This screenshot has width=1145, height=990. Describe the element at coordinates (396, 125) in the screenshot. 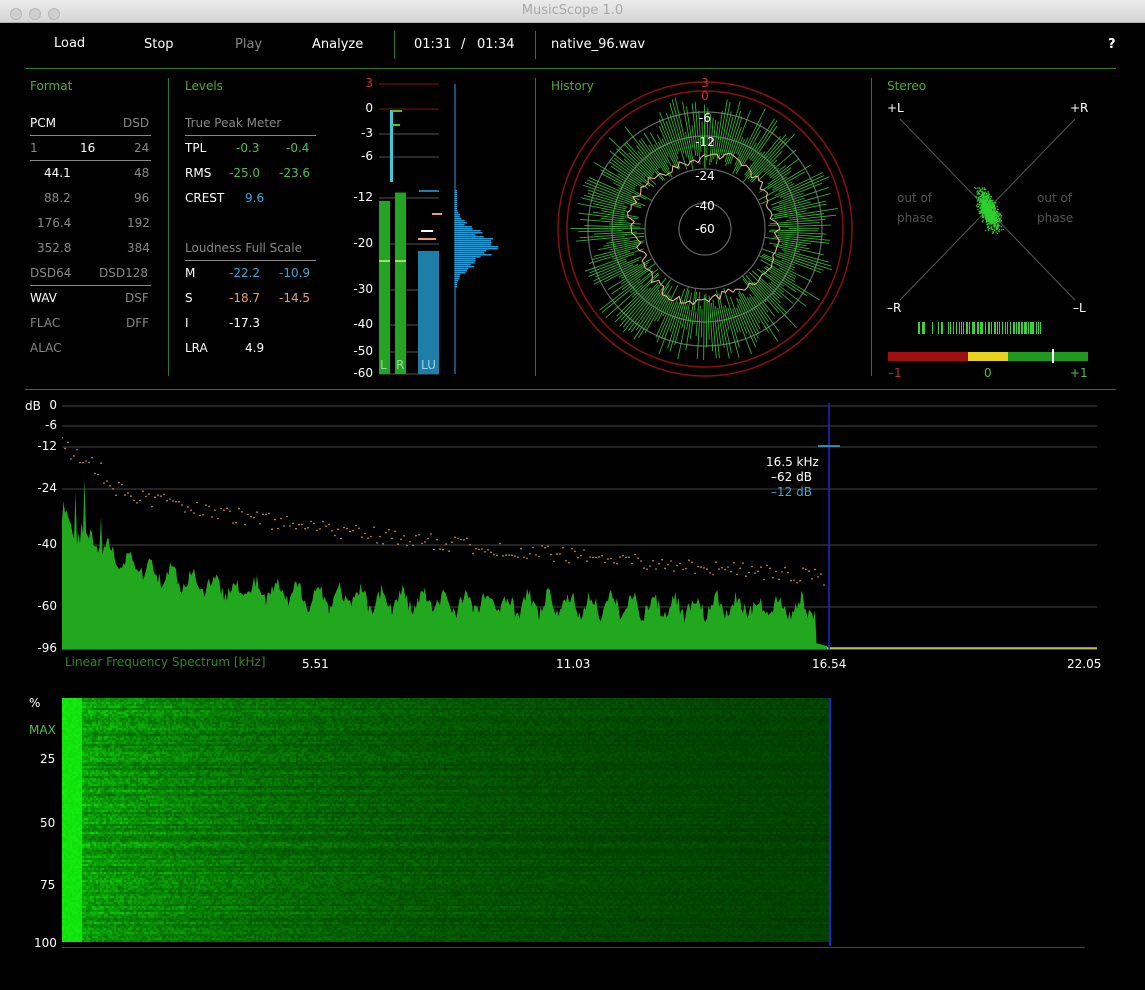

I see `meter-peak-marker` at that location.